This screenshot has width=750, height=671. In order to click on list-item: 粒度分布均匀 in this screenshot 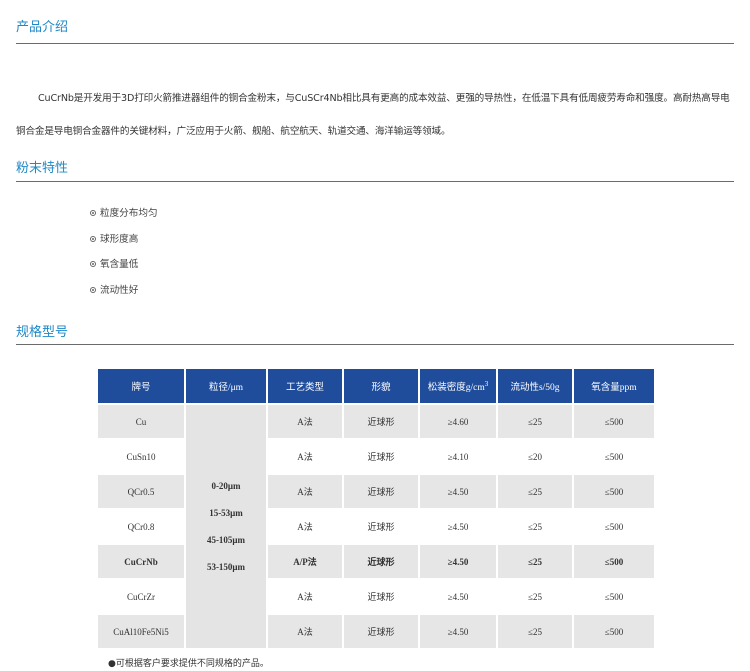, I will do `click(124, 219)`.